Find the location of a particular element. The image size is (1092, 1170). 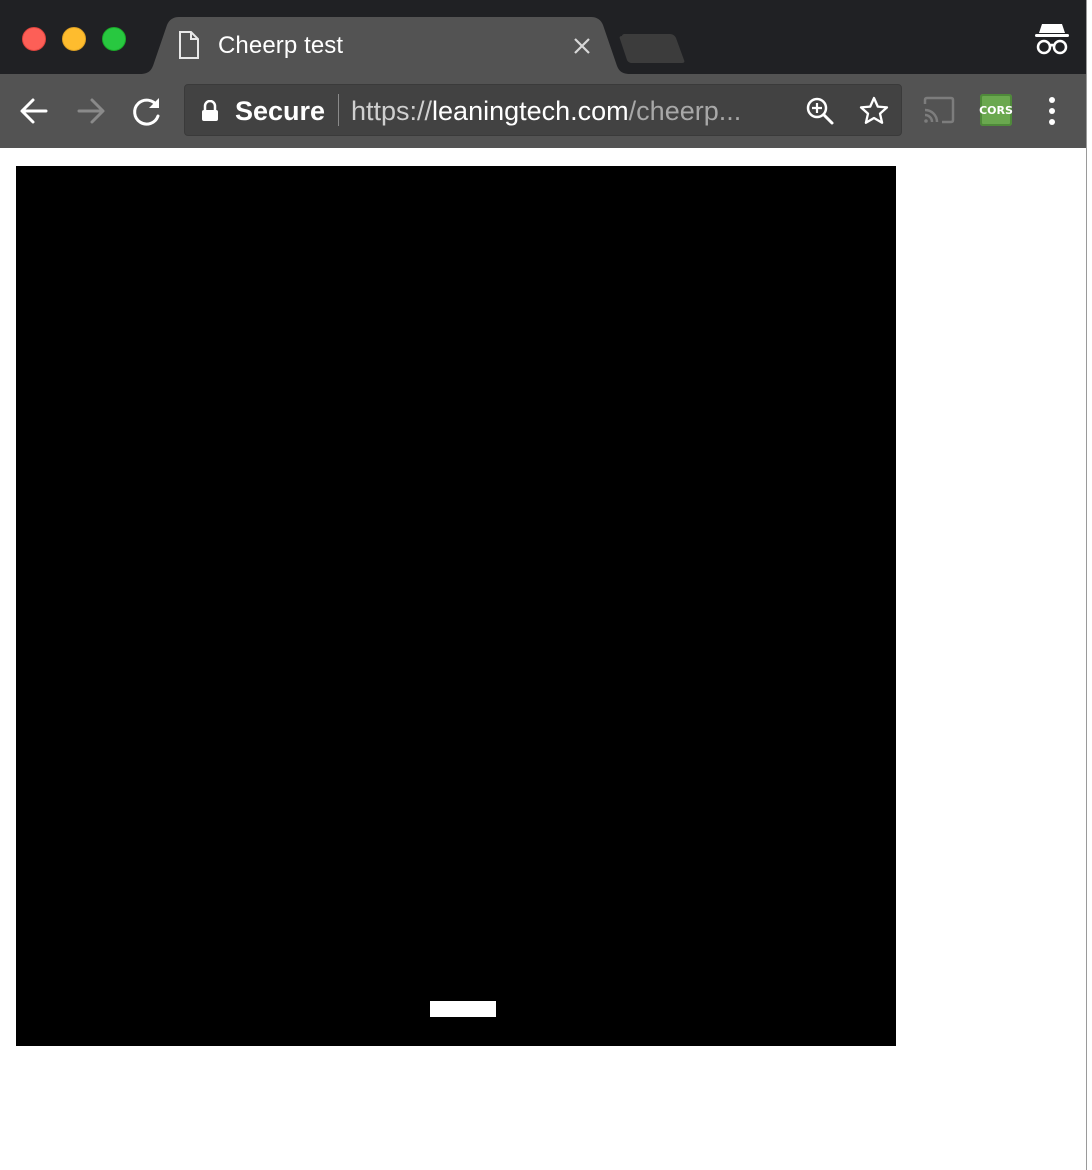

zoom-icon is located at coordinates (820, 111).